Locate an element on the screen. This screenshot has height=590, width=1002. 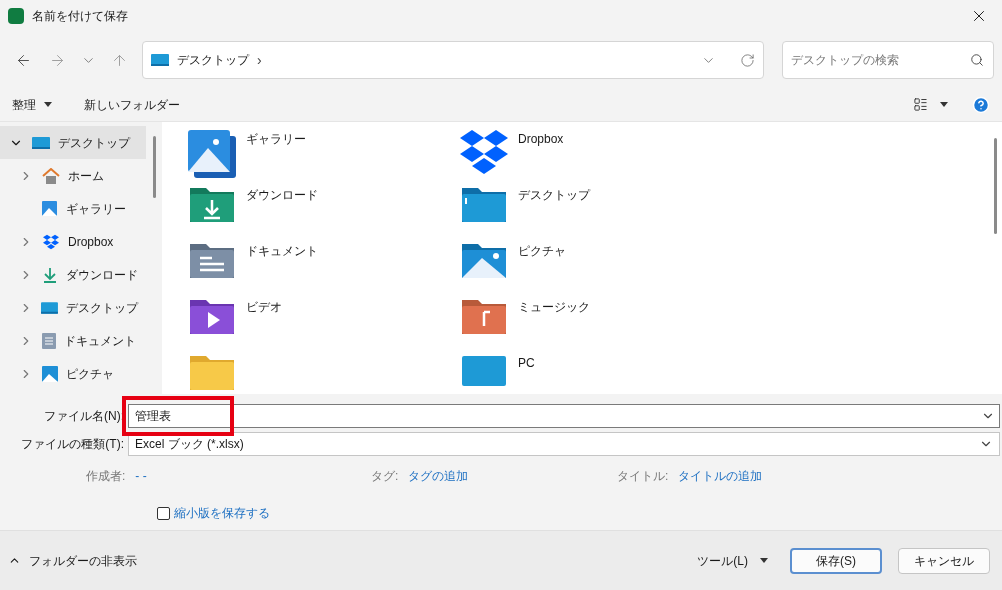
sidebar-label: ダウンロード is located at coordinates (102, 275).